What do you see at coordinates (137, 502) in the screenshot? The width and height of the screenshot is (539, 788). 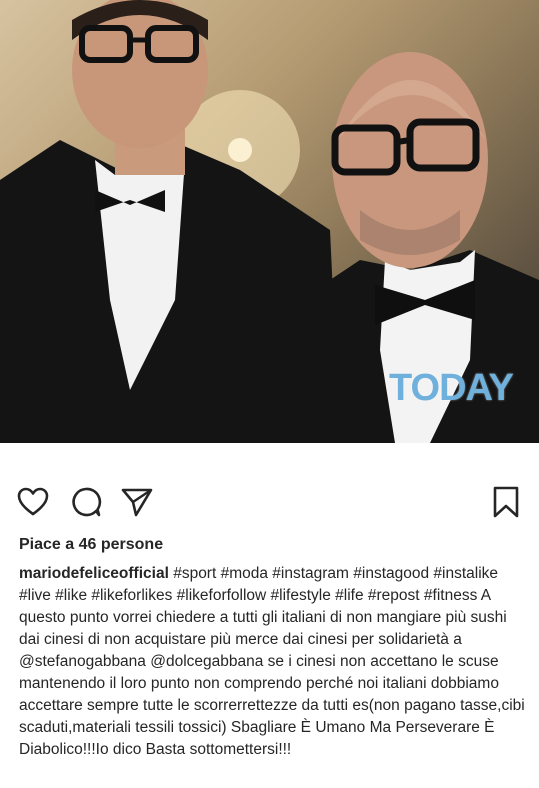 I see `send-icon` at bounding box center [137, 502].